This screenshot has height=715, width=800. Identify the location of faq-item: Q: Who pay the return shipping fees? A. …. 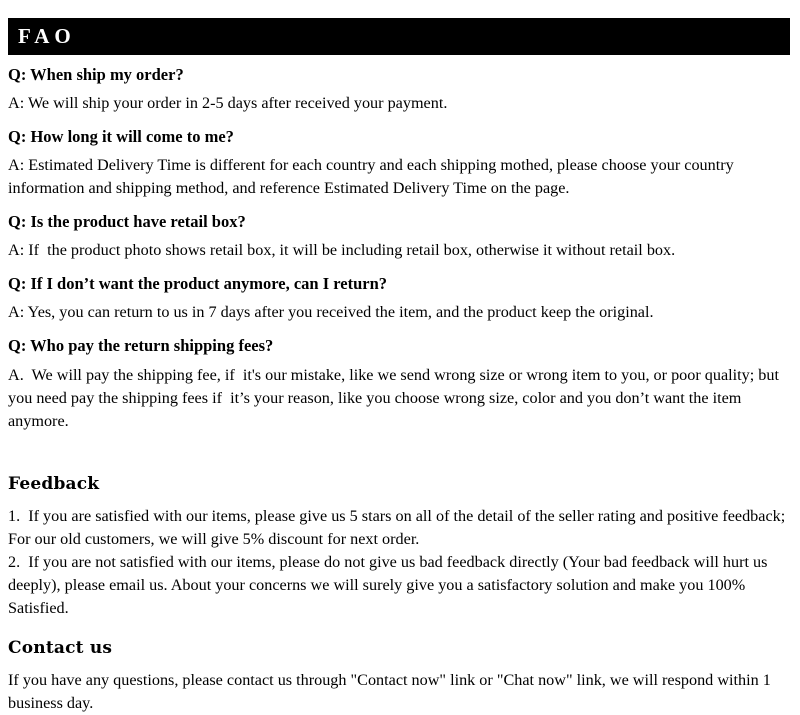
(399, 383).